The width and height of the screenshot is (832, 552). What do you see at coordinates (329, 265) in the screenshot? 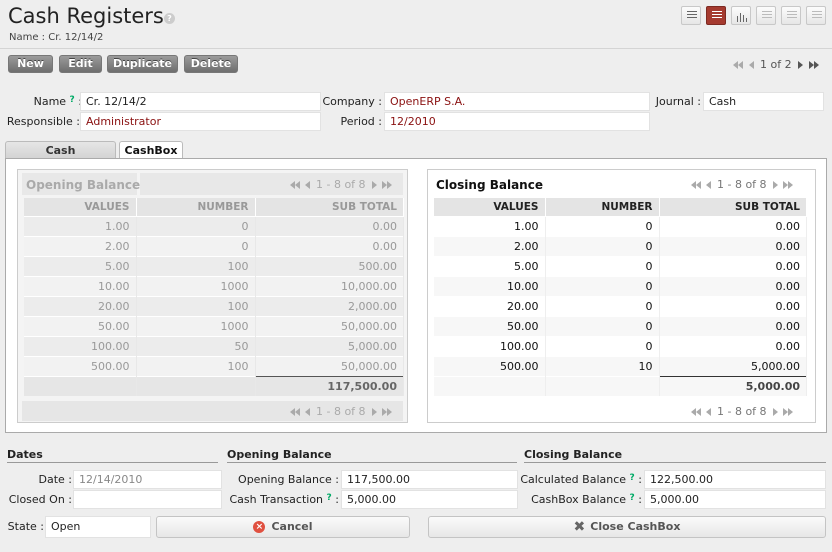
I see `table-cell: 500.00` at bounding box center [329, 265].